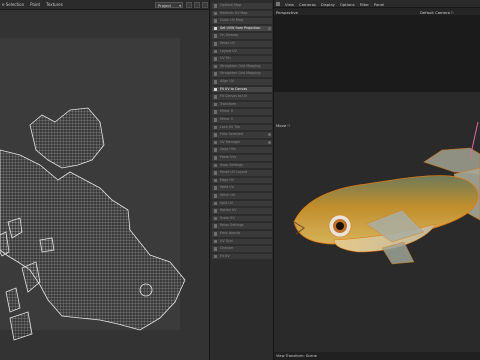 Image resolution: width=480 pixels, height=360 pixels. I want to click on tool-item: Fit UV to Canvas, so click(242, 89).